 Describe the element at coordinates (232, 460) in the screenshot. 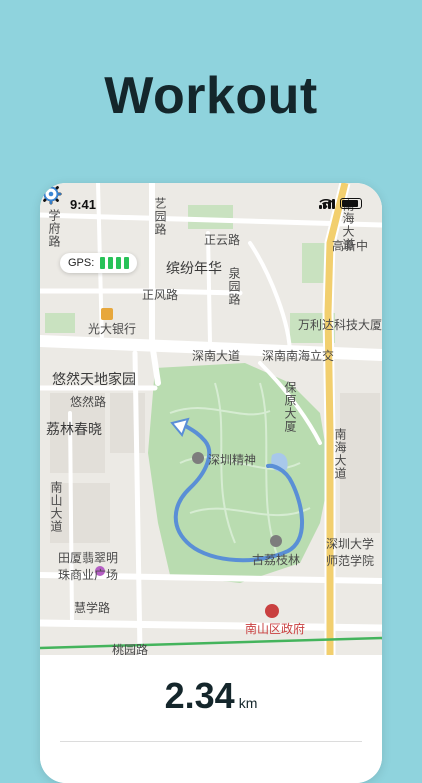

I see `map-label: 深圳精神` at that location.